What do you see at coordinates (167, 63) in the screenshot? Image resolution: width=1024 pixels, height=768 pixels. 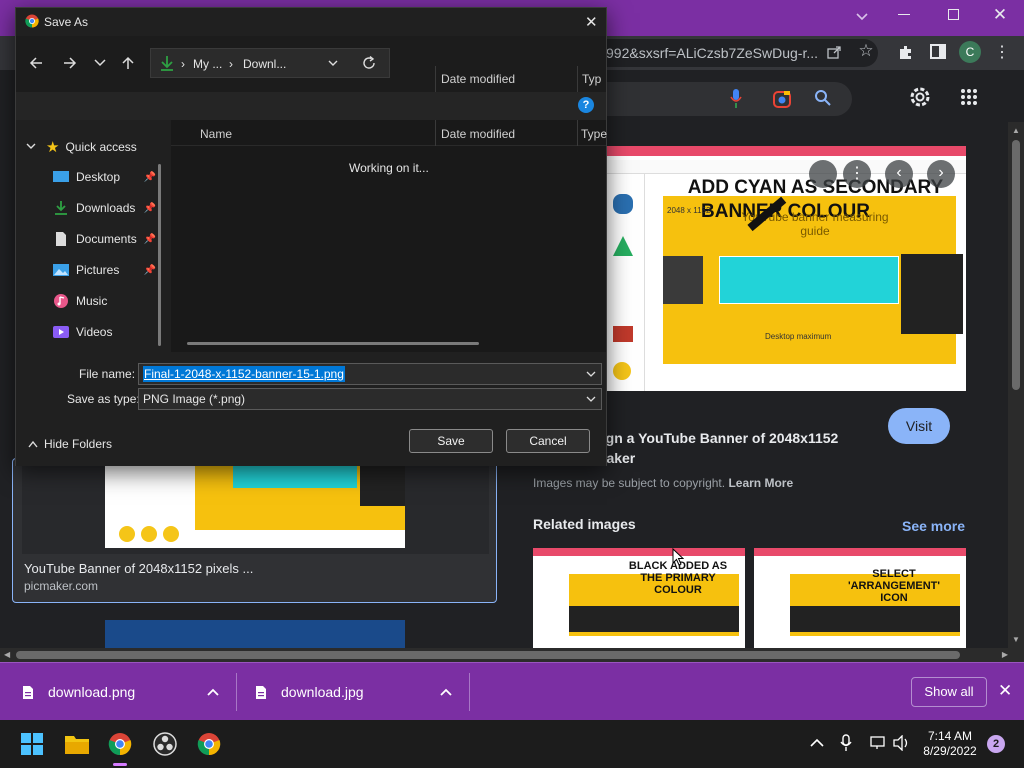 I see `download-arrow-icon` at bounding box center [167, 63].